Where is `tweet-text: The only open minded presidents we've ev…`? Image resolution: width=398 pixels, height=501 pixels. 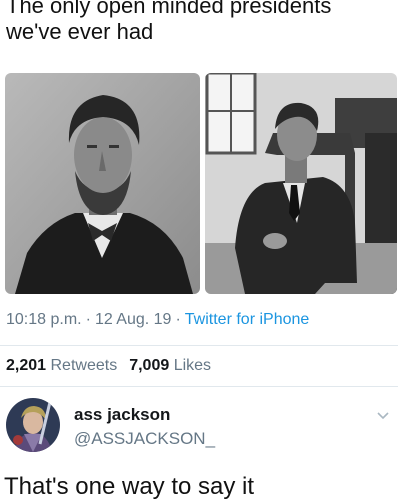 tweet-text: The only open minded presidents we've ev… is located at coordinates (169, 22).